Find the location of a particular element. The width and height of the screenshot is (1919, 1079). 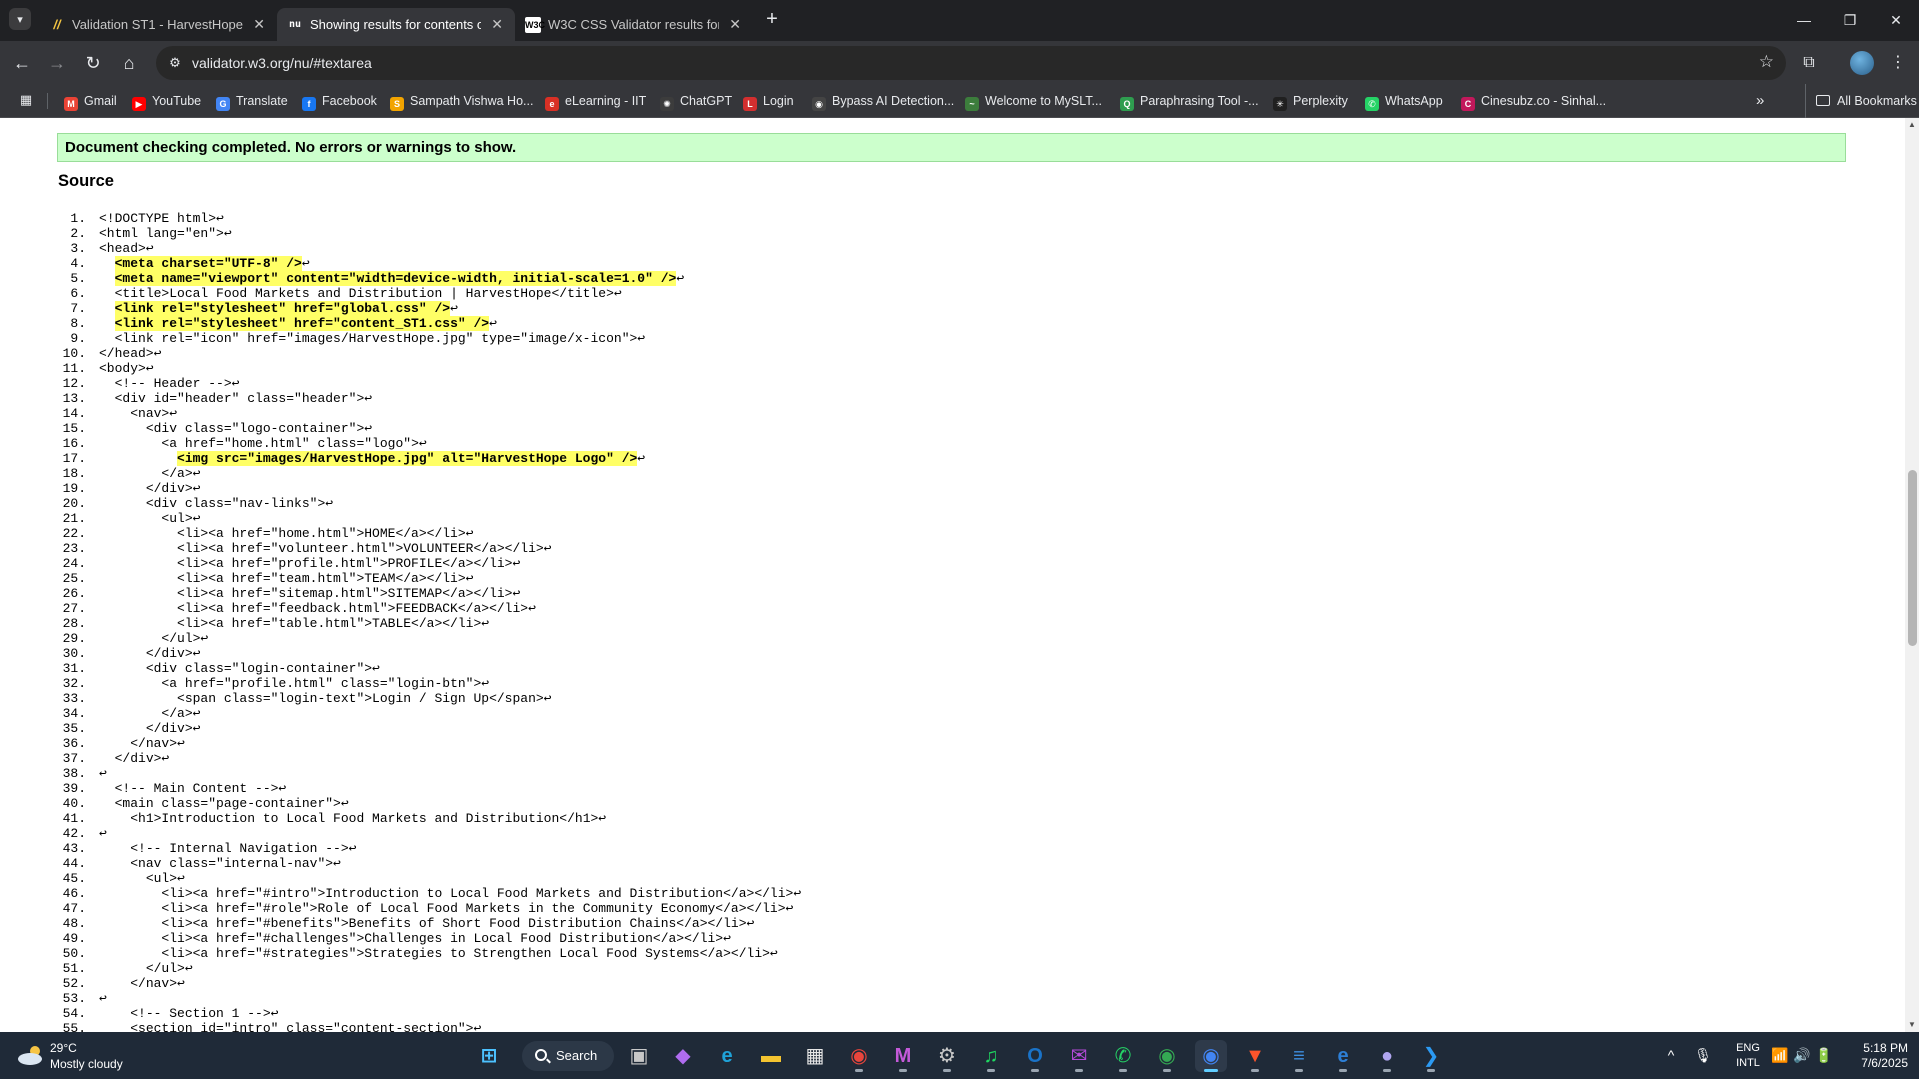

tab-validation-st1: // Validation ST1 - HarvestHope ✕ is located at coordinates (158, 24).